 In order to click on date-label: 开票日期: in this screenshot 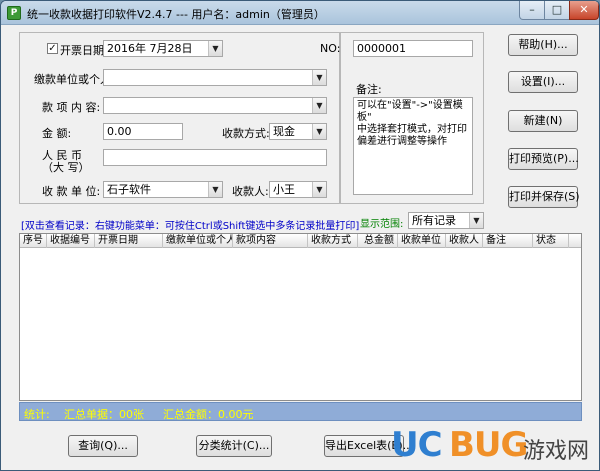, I will do `click(84, 50)`.